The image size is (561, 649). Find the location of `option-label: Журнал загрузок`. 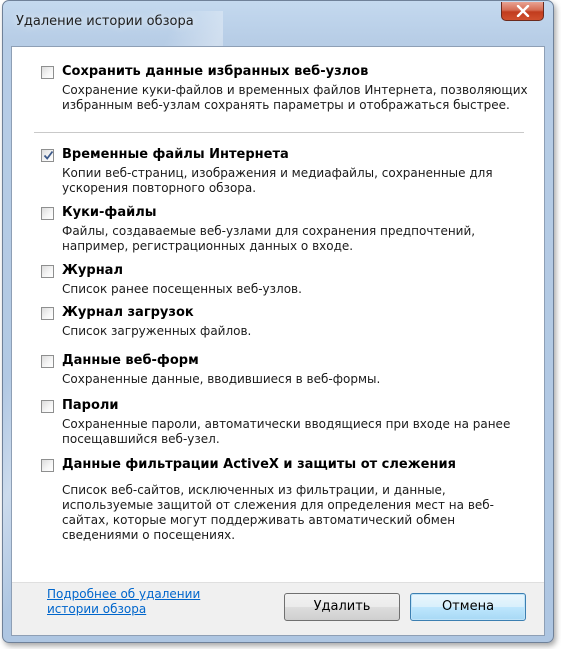

option-label: Журнал загрузок is located at coordinates (128, 312).